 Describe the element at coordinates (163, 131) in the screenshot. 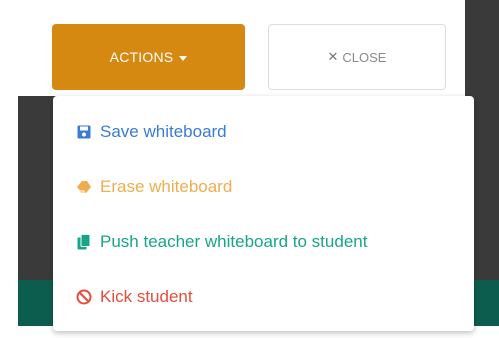

I see `menu-item-label: Save whiteboard` at that location.